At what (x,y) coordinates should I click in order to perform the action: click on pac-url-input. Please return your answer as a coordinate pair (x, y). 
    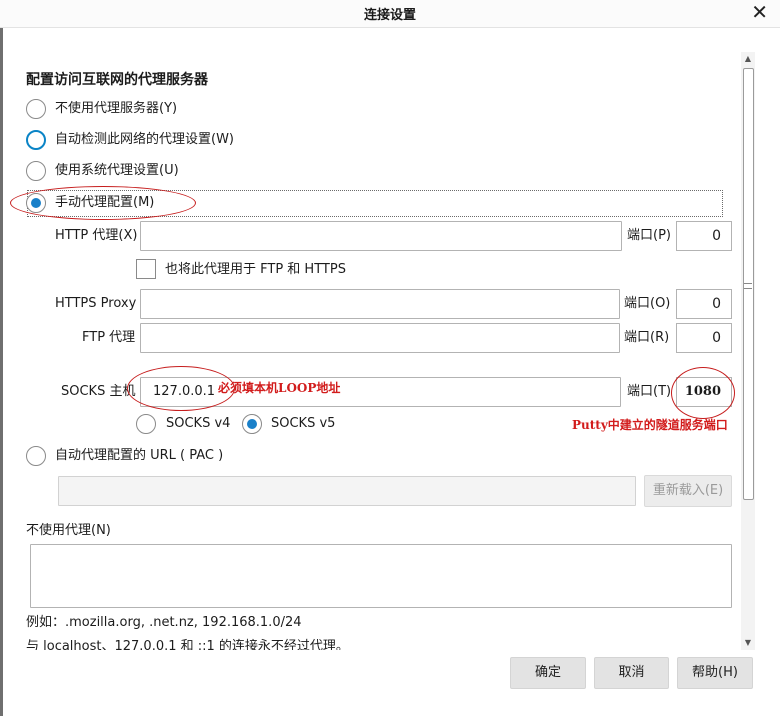
    Looking at the image, I should click on (347, 491).